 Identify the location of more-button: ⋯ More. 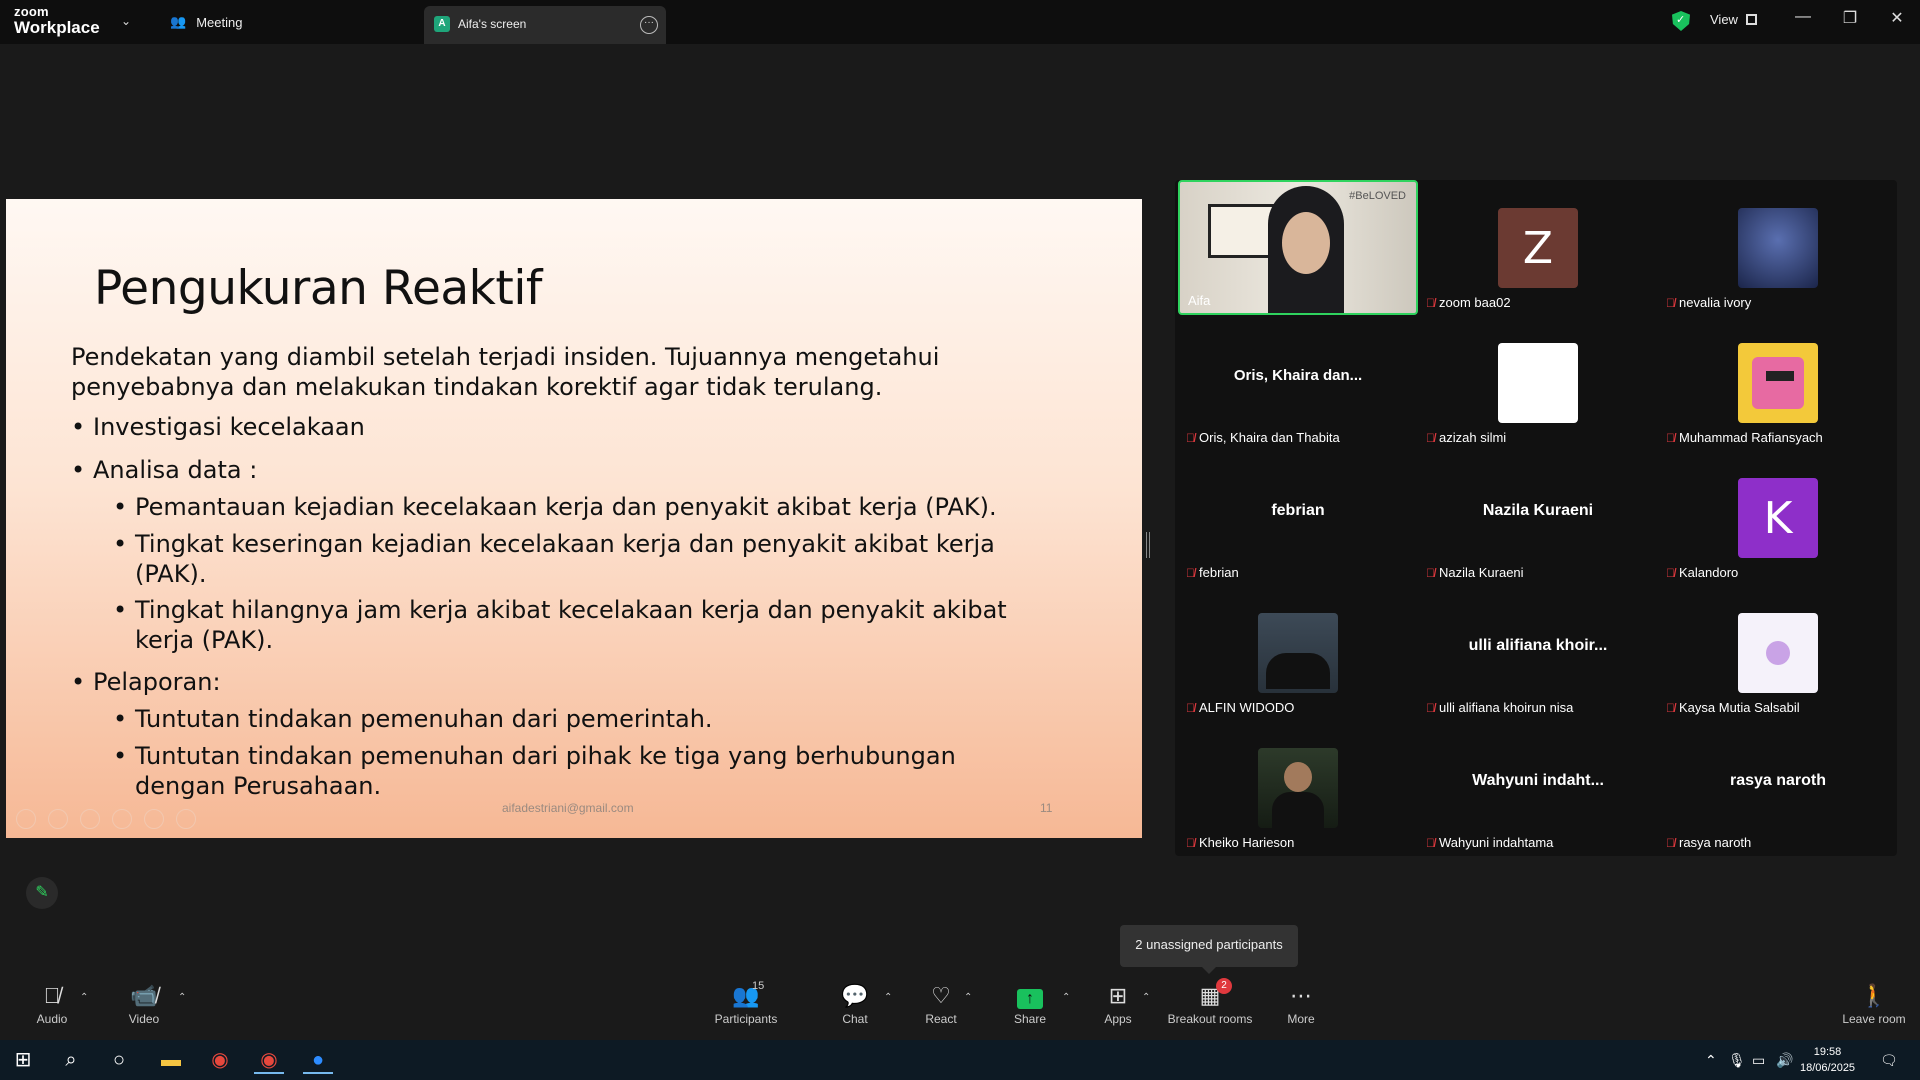
(1301, 1004).